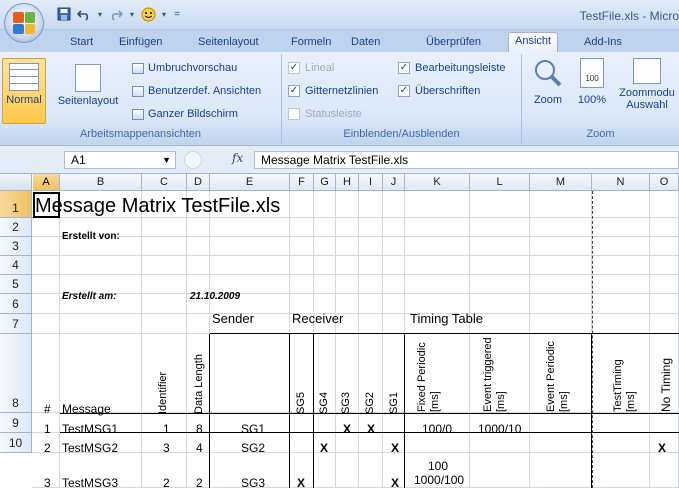 The height and width of the screenshot is (488, 679). Describe the element at coordinates (253, 482) in the screenshot. I see `sender-cell: SG3` at that location.